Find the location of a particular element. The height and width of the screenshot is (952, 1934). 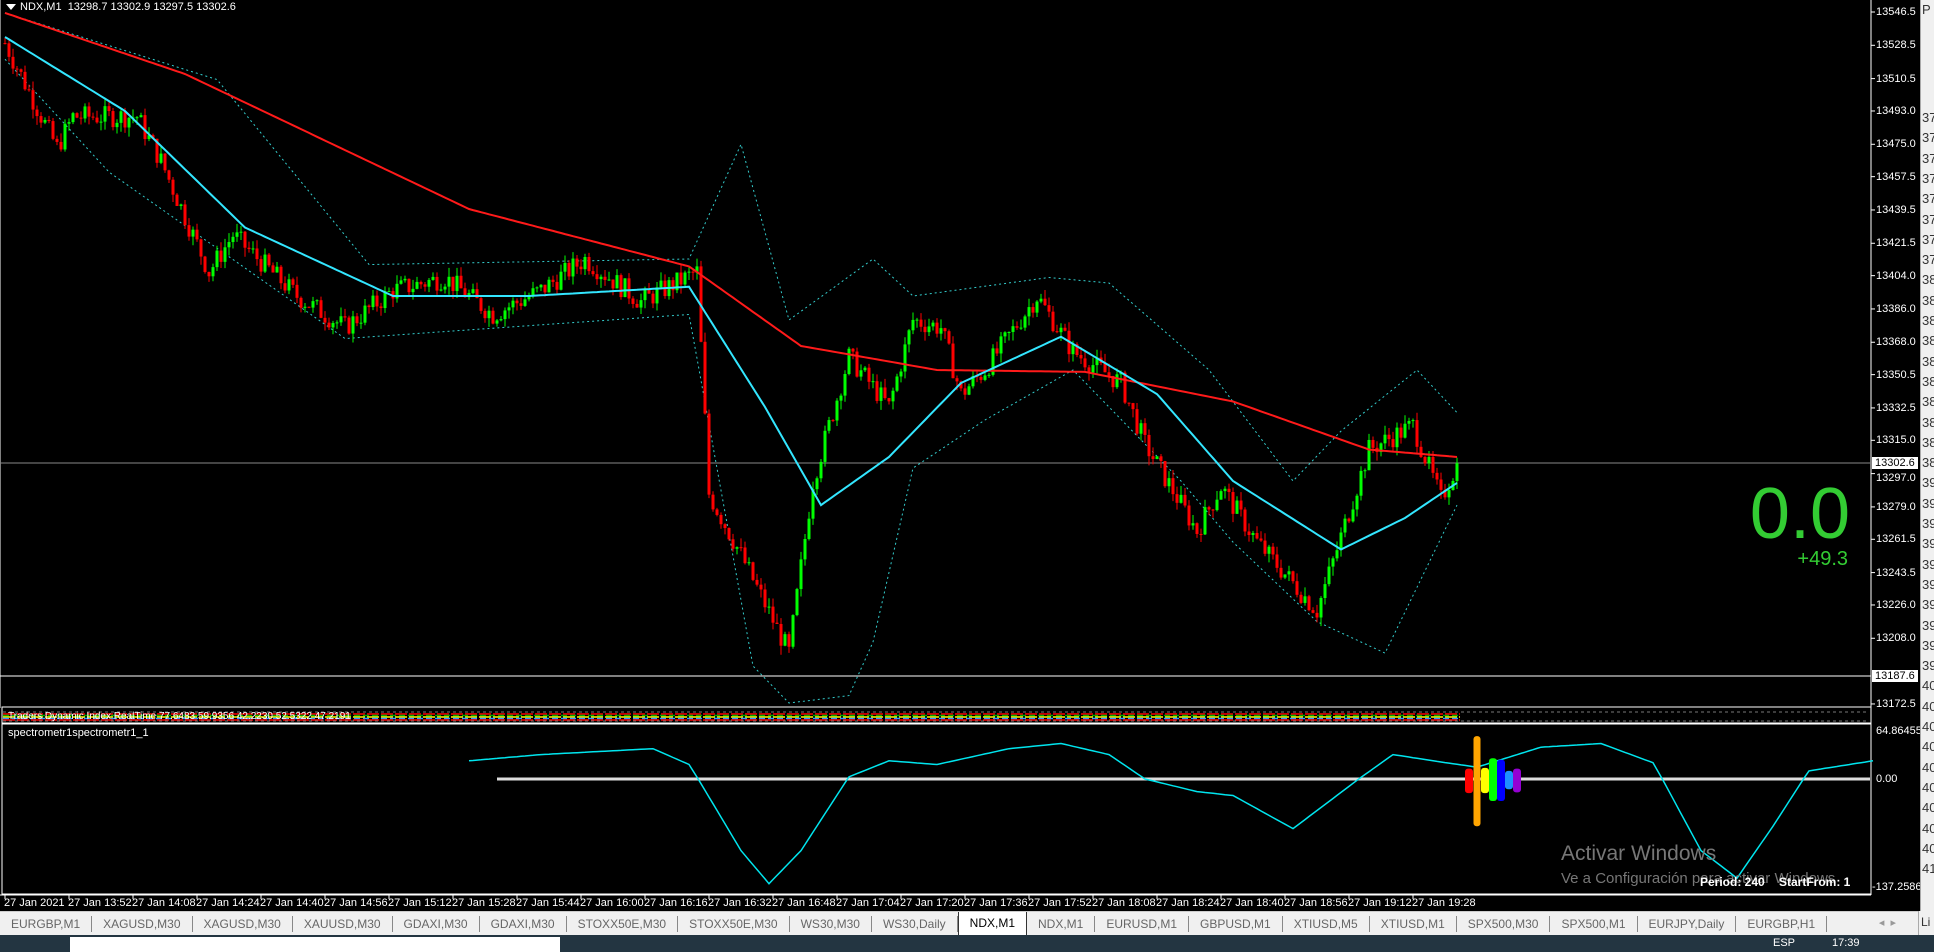

chart-tab: GBPUSD,M1 is located at coordinates (1236, 923).